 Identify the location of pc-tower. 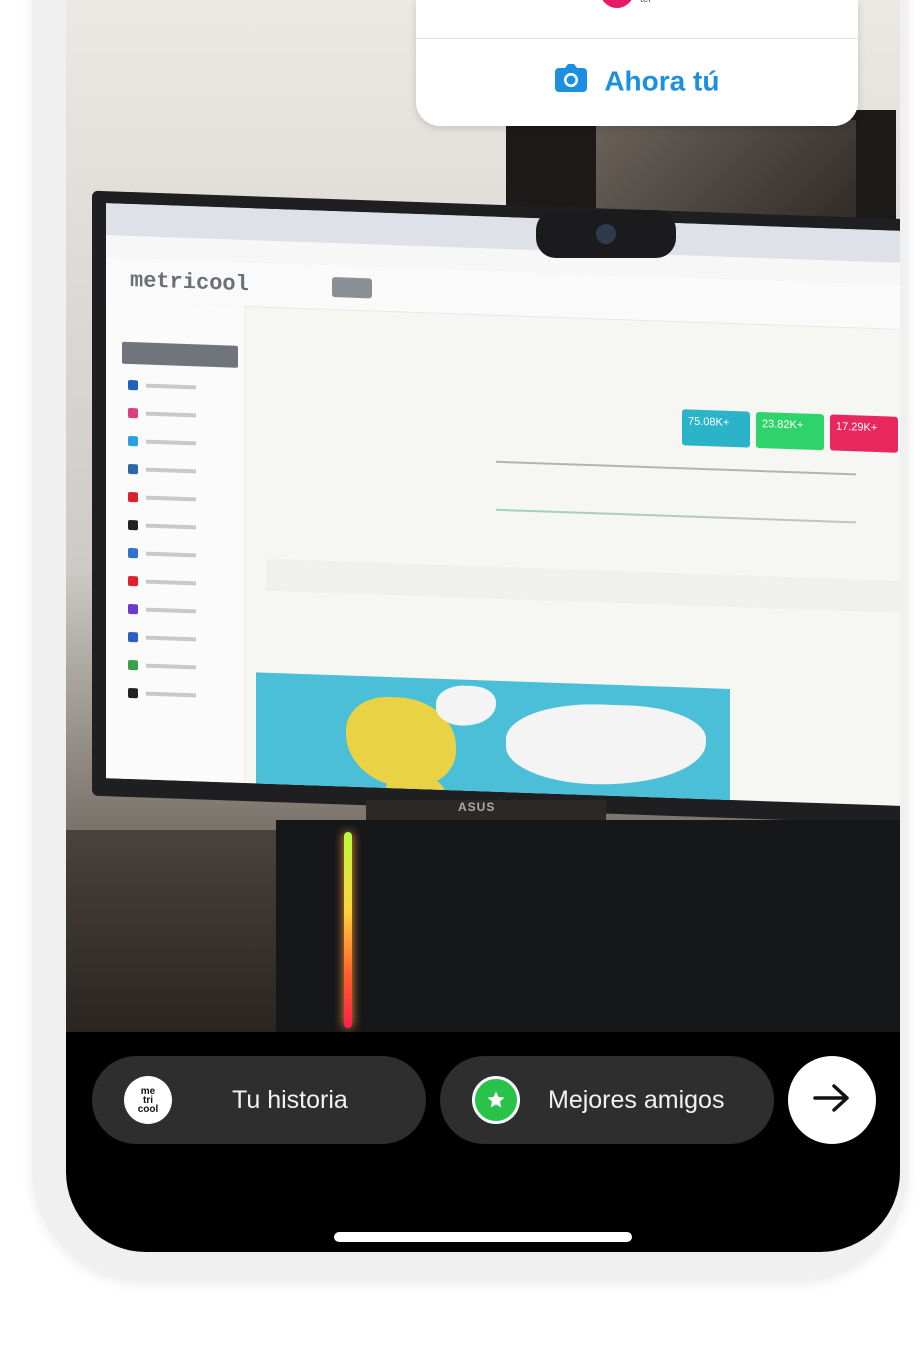
(588, 926).